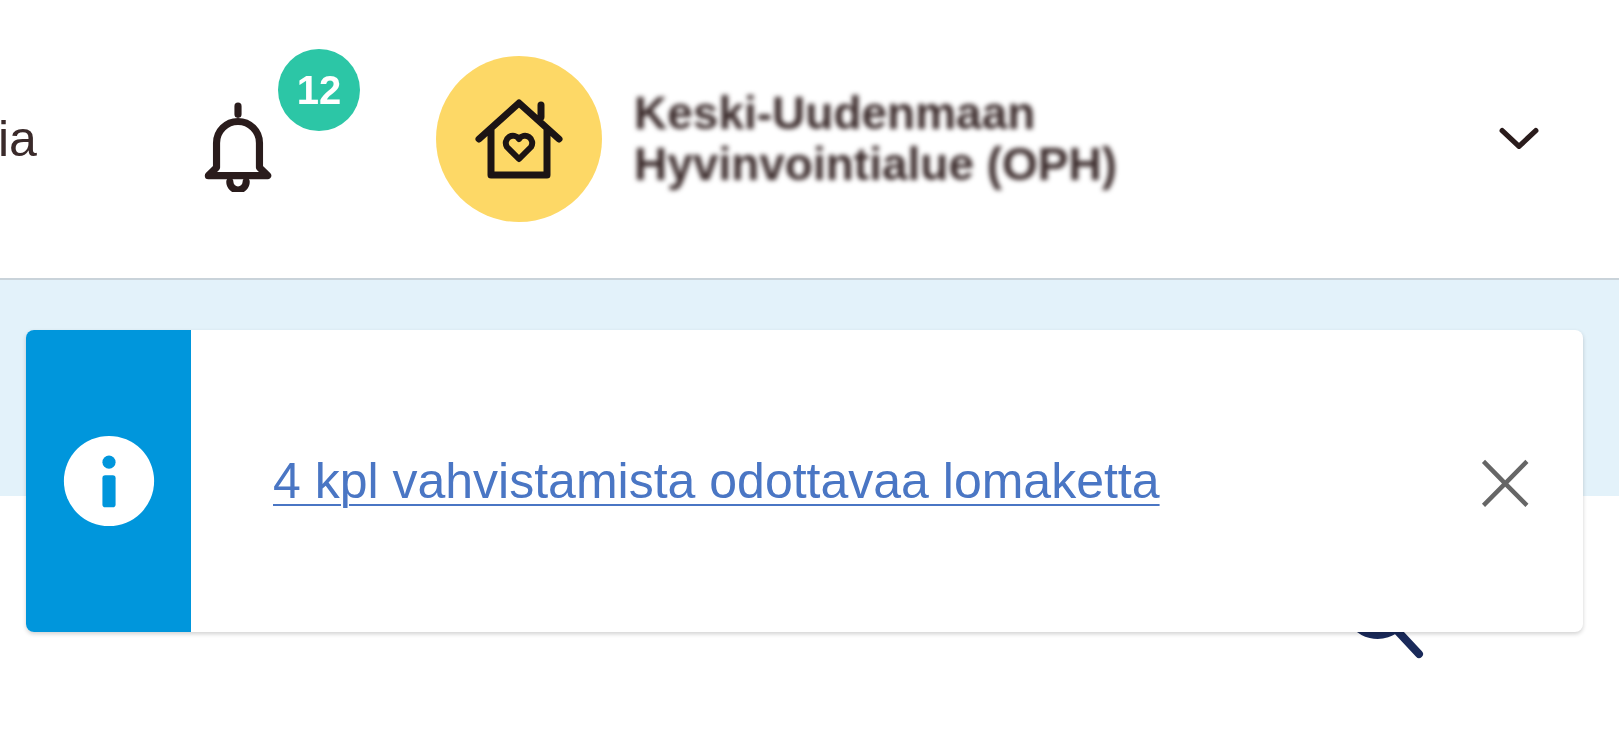 This screenshot has width=1619, height=752. What do you see at coordinates (1519, 139) in the screenshot?
I see `chevron-down-icon` at bounding box center [1519, 139].